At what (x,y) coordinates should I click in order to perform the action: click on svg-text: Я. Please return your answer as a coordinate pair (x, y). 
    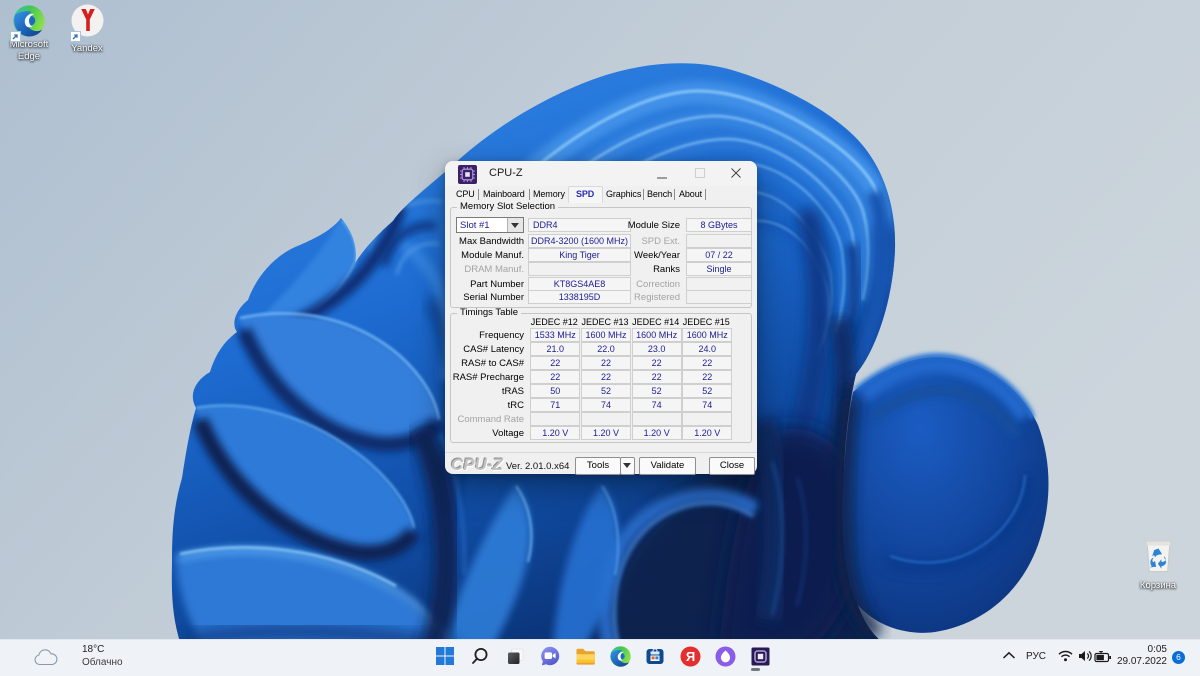
    Looking at the image, I should click on (690, 656).